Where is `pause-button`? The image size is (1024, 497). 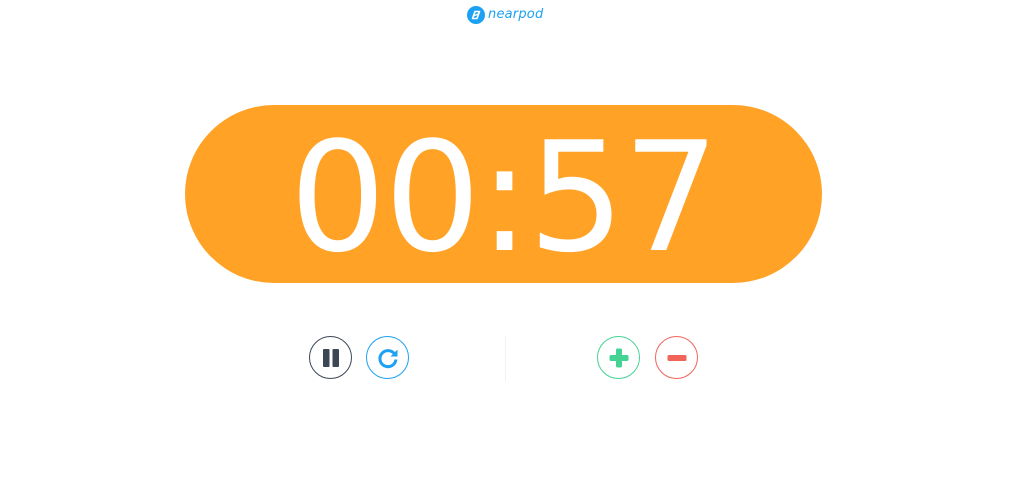 pause-button is located at coordinates (330, 357).